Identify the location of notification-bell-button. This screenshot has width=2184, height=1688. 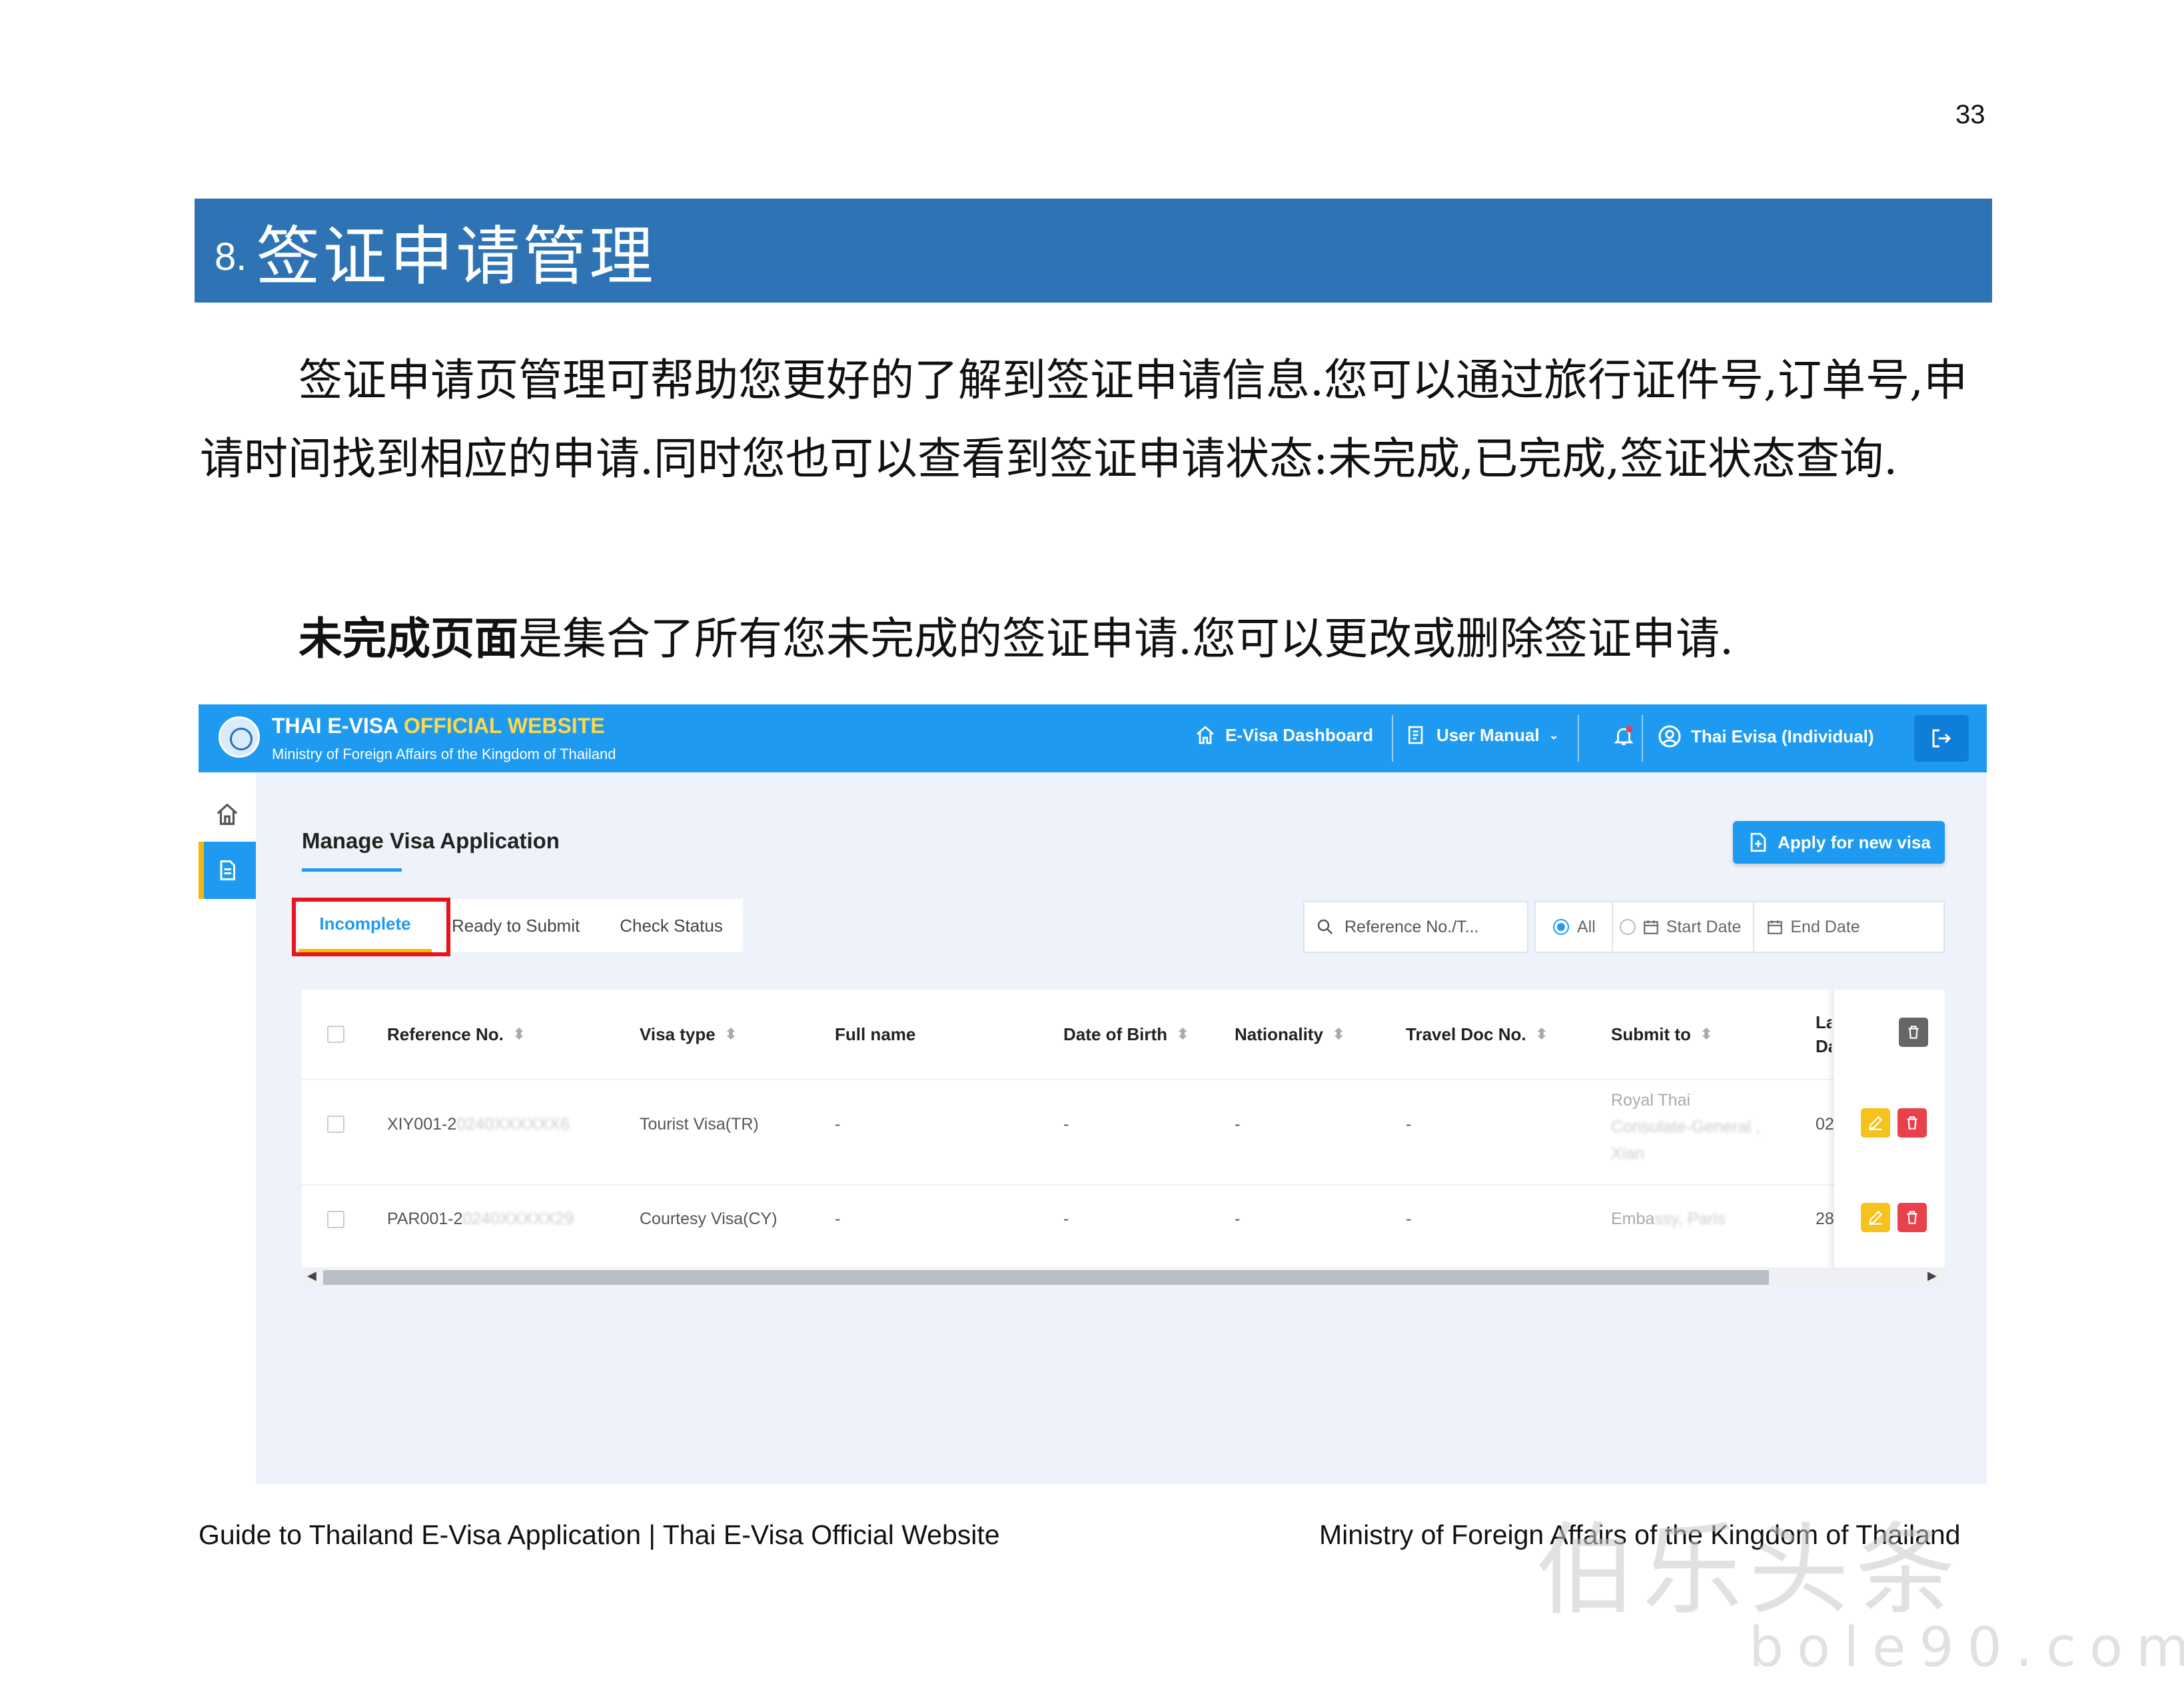
(1624, 735).